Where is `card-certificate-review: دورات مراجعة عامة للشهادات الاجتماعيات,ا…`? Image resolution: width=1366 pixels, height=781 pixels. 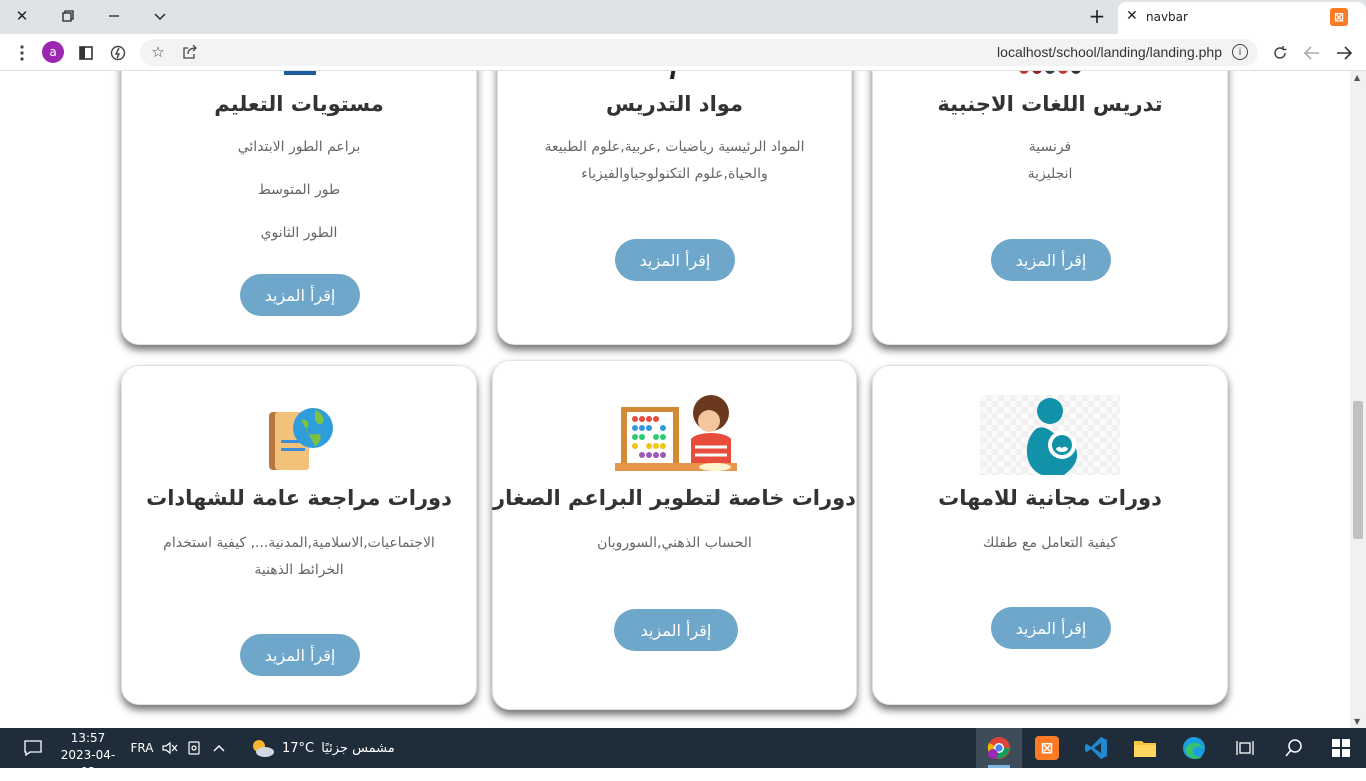
card-certificate-review: دورات مراجعة عامة للشهادات الاجتماعيات,ا… is located at coordinates (299, 535).